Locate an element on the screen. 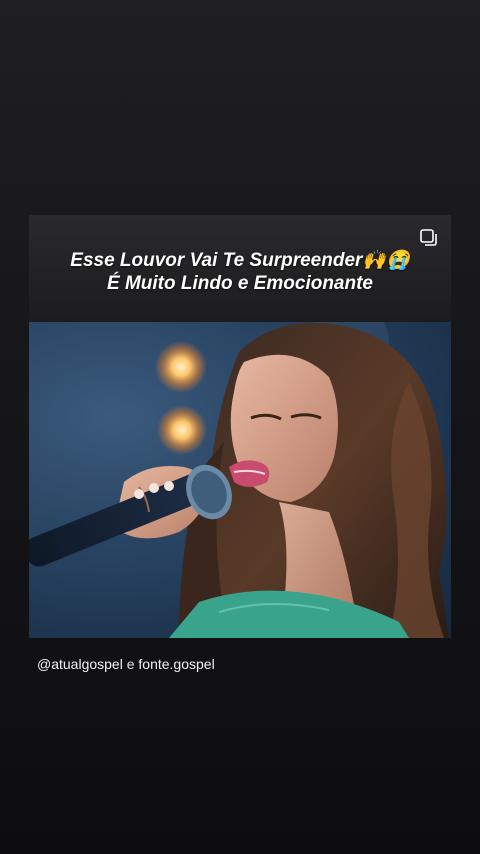 Image resolution: width=480 pixels, height=854 pixels. post-title-line-2: É Muito Lindo e Emocionante is located at coordinates (240, 283).